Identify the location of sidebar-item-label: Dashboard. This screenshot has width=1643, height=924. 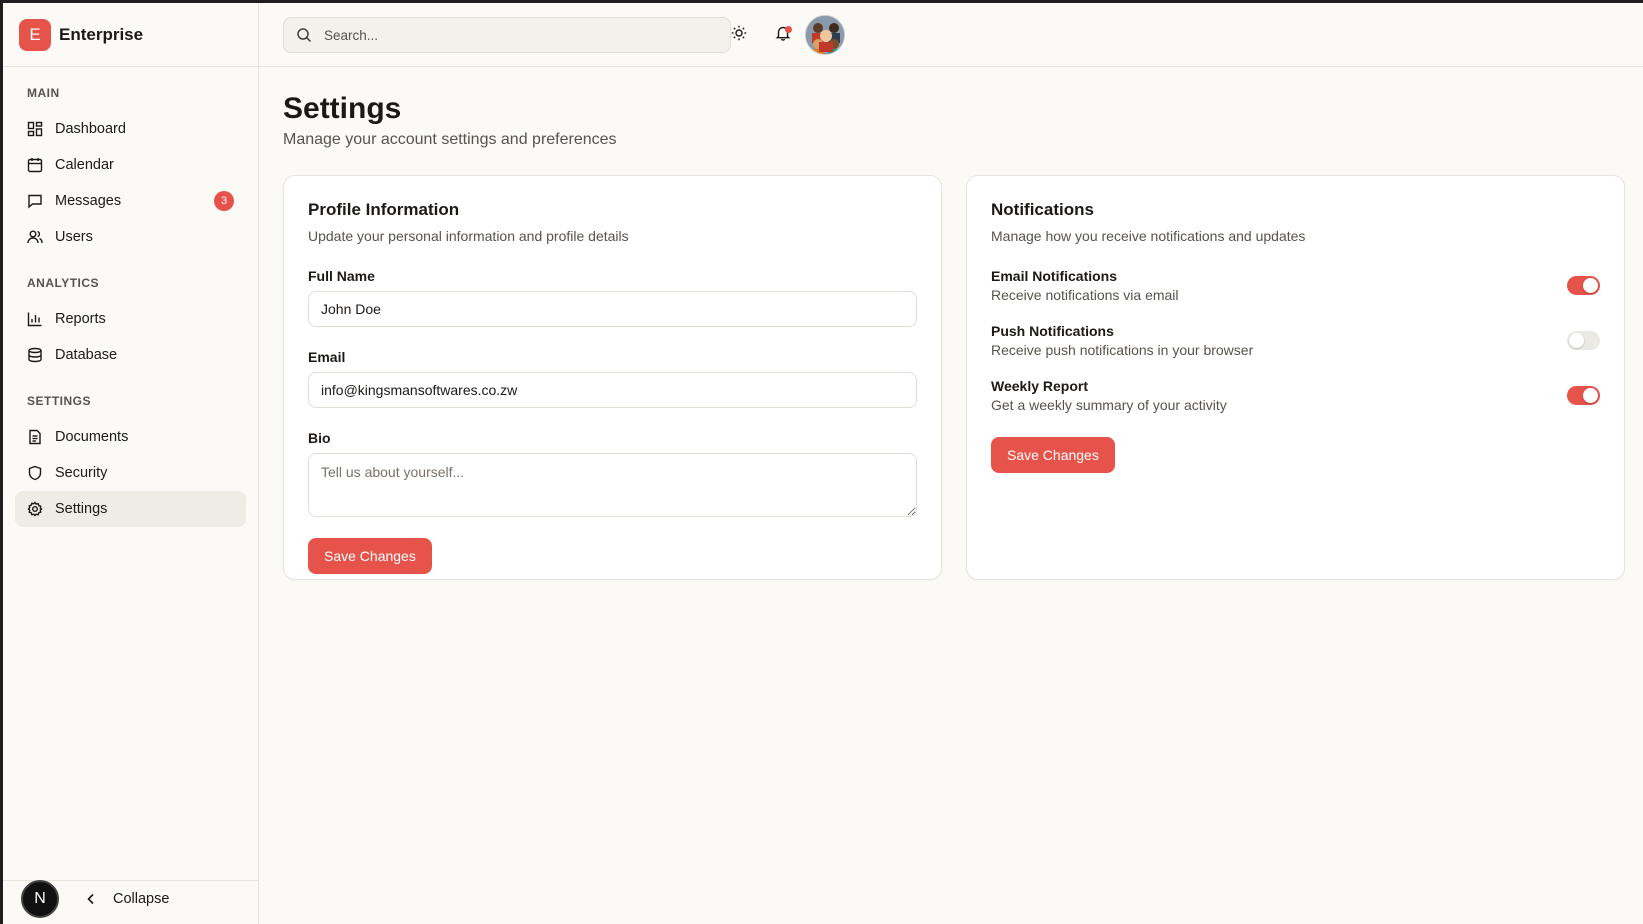
(90, 129).